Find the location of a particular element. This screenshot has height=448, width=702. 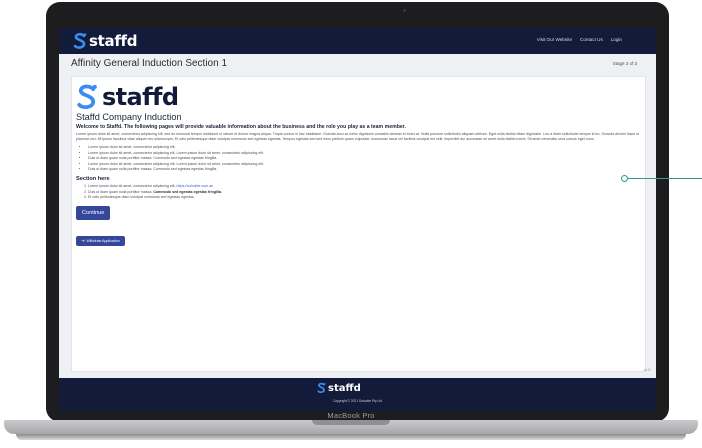

withdraw-application-button: ⇥ Withdraw Application is located at coordinates (100, 240).